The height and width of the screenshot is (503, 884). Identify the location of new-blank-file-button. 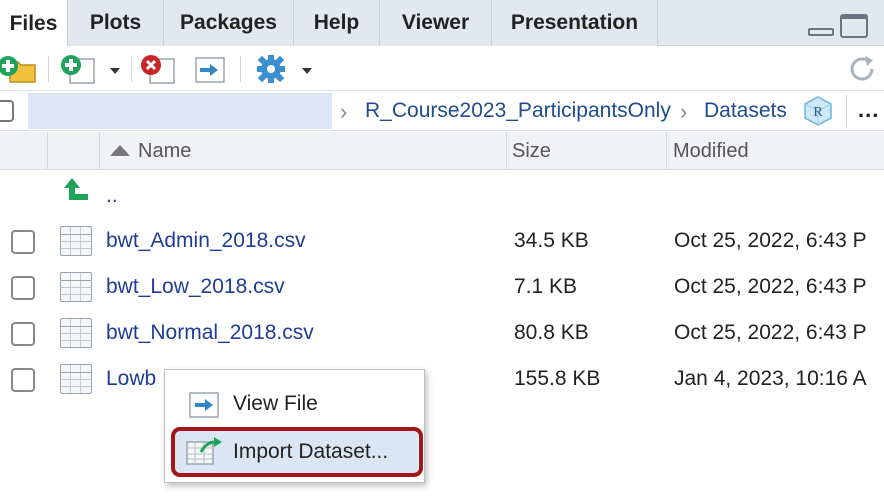
(80, 69).